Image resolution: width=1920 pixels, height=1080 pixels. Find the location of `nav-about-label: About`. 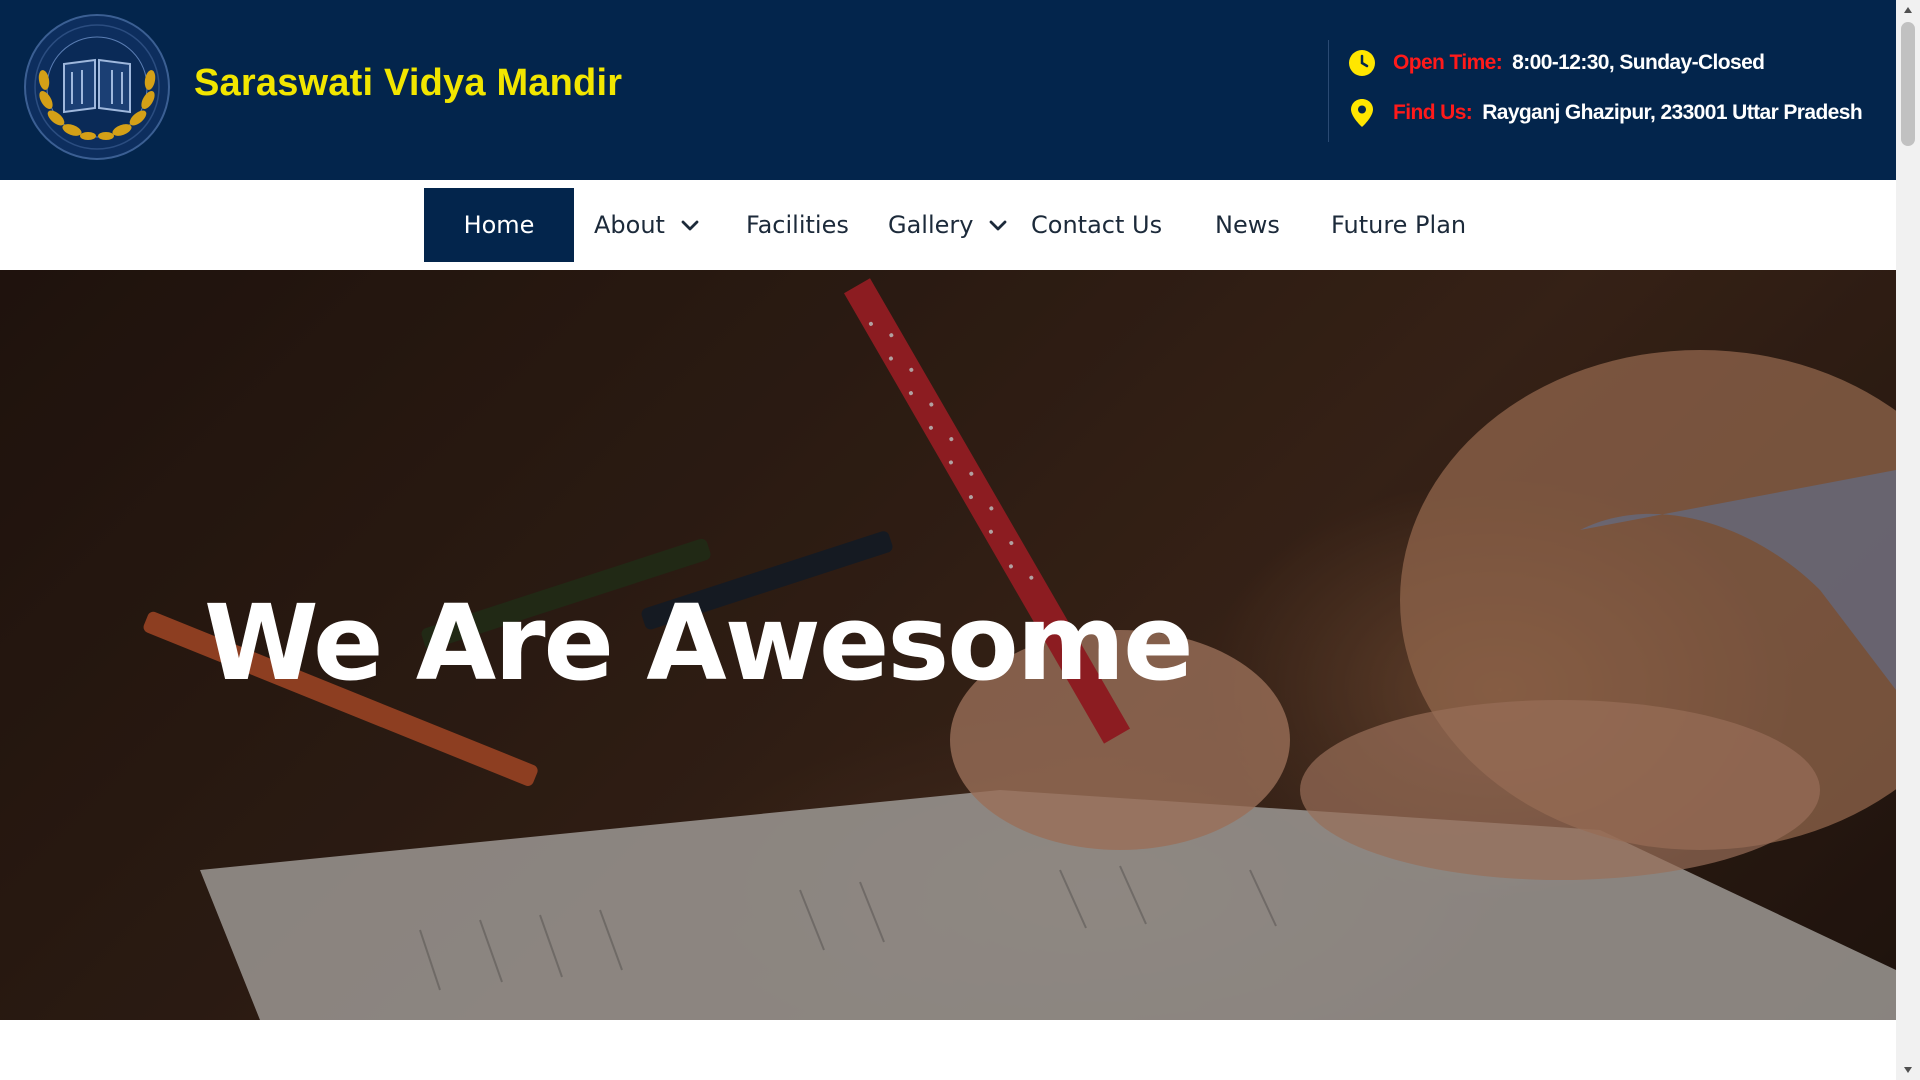

nav-about-label: About is located at coordinates (629, 225).